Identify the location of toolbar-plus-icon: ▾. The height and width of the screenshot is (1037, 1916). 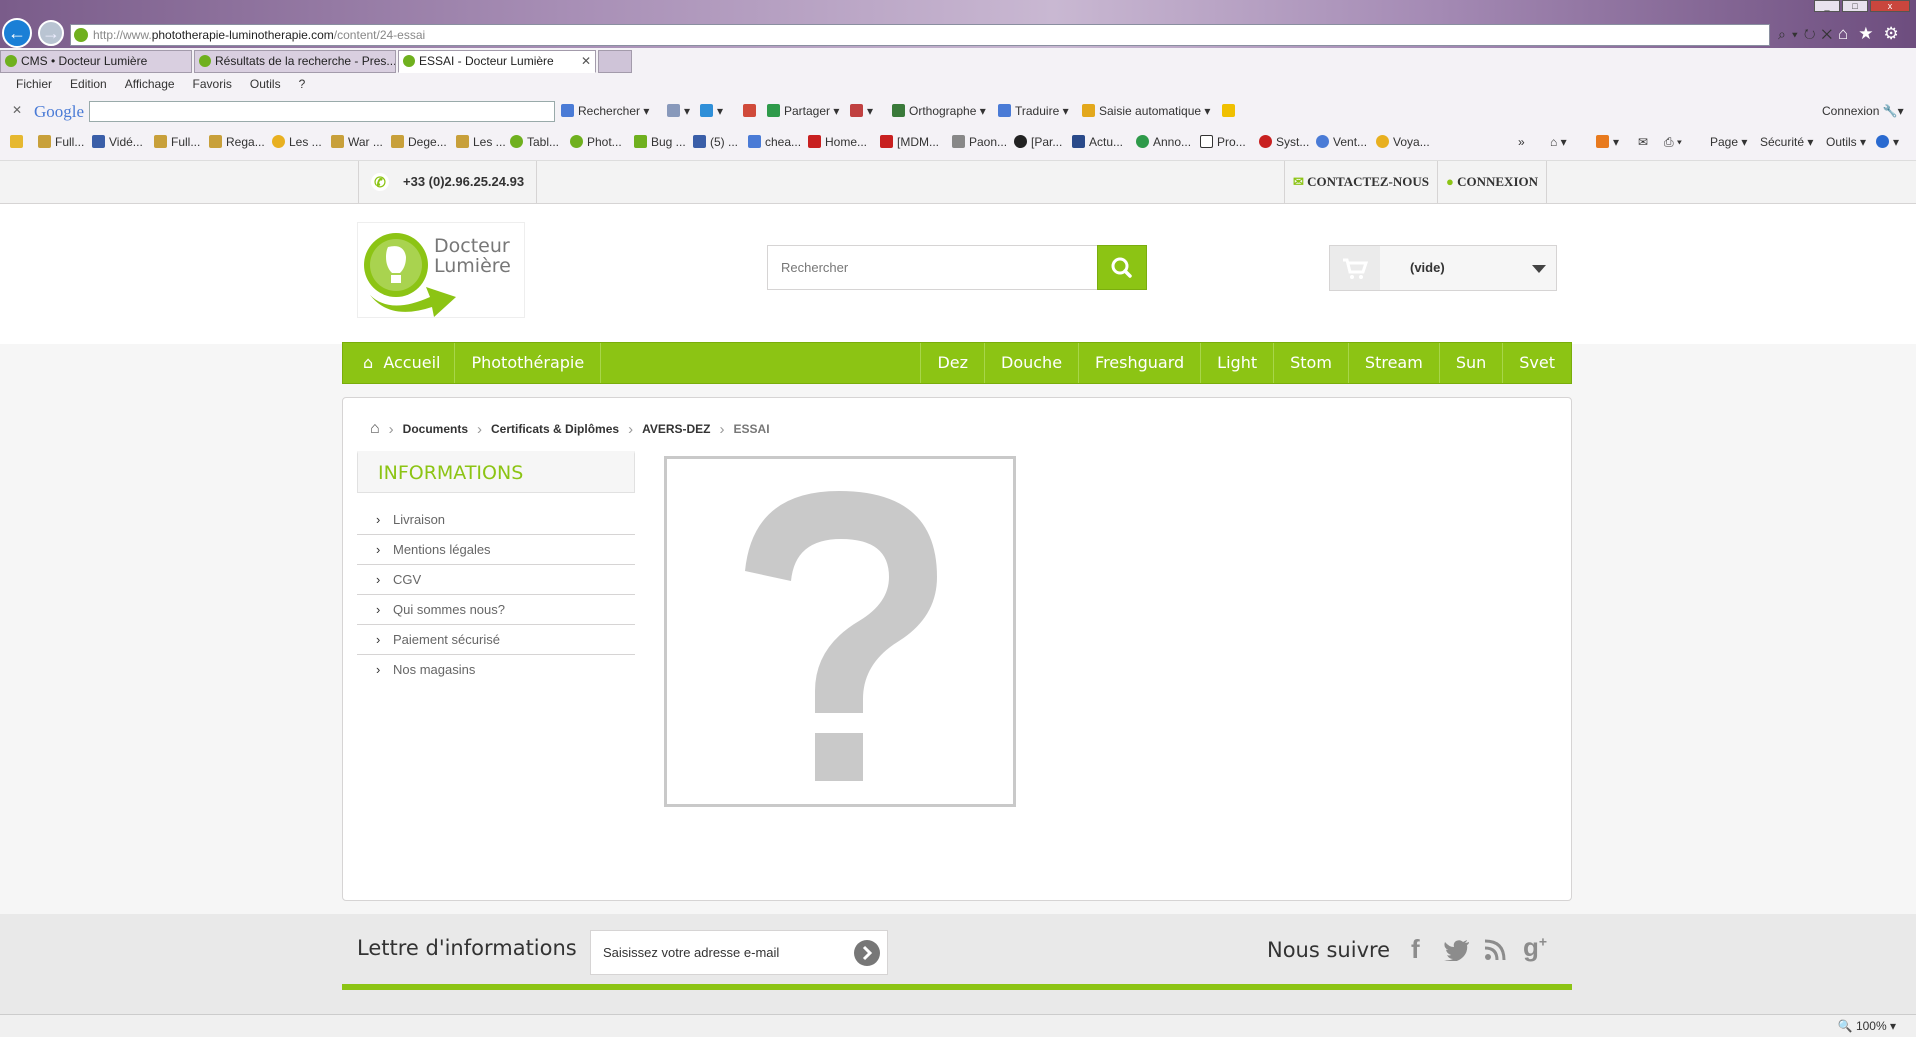
(711, 111).